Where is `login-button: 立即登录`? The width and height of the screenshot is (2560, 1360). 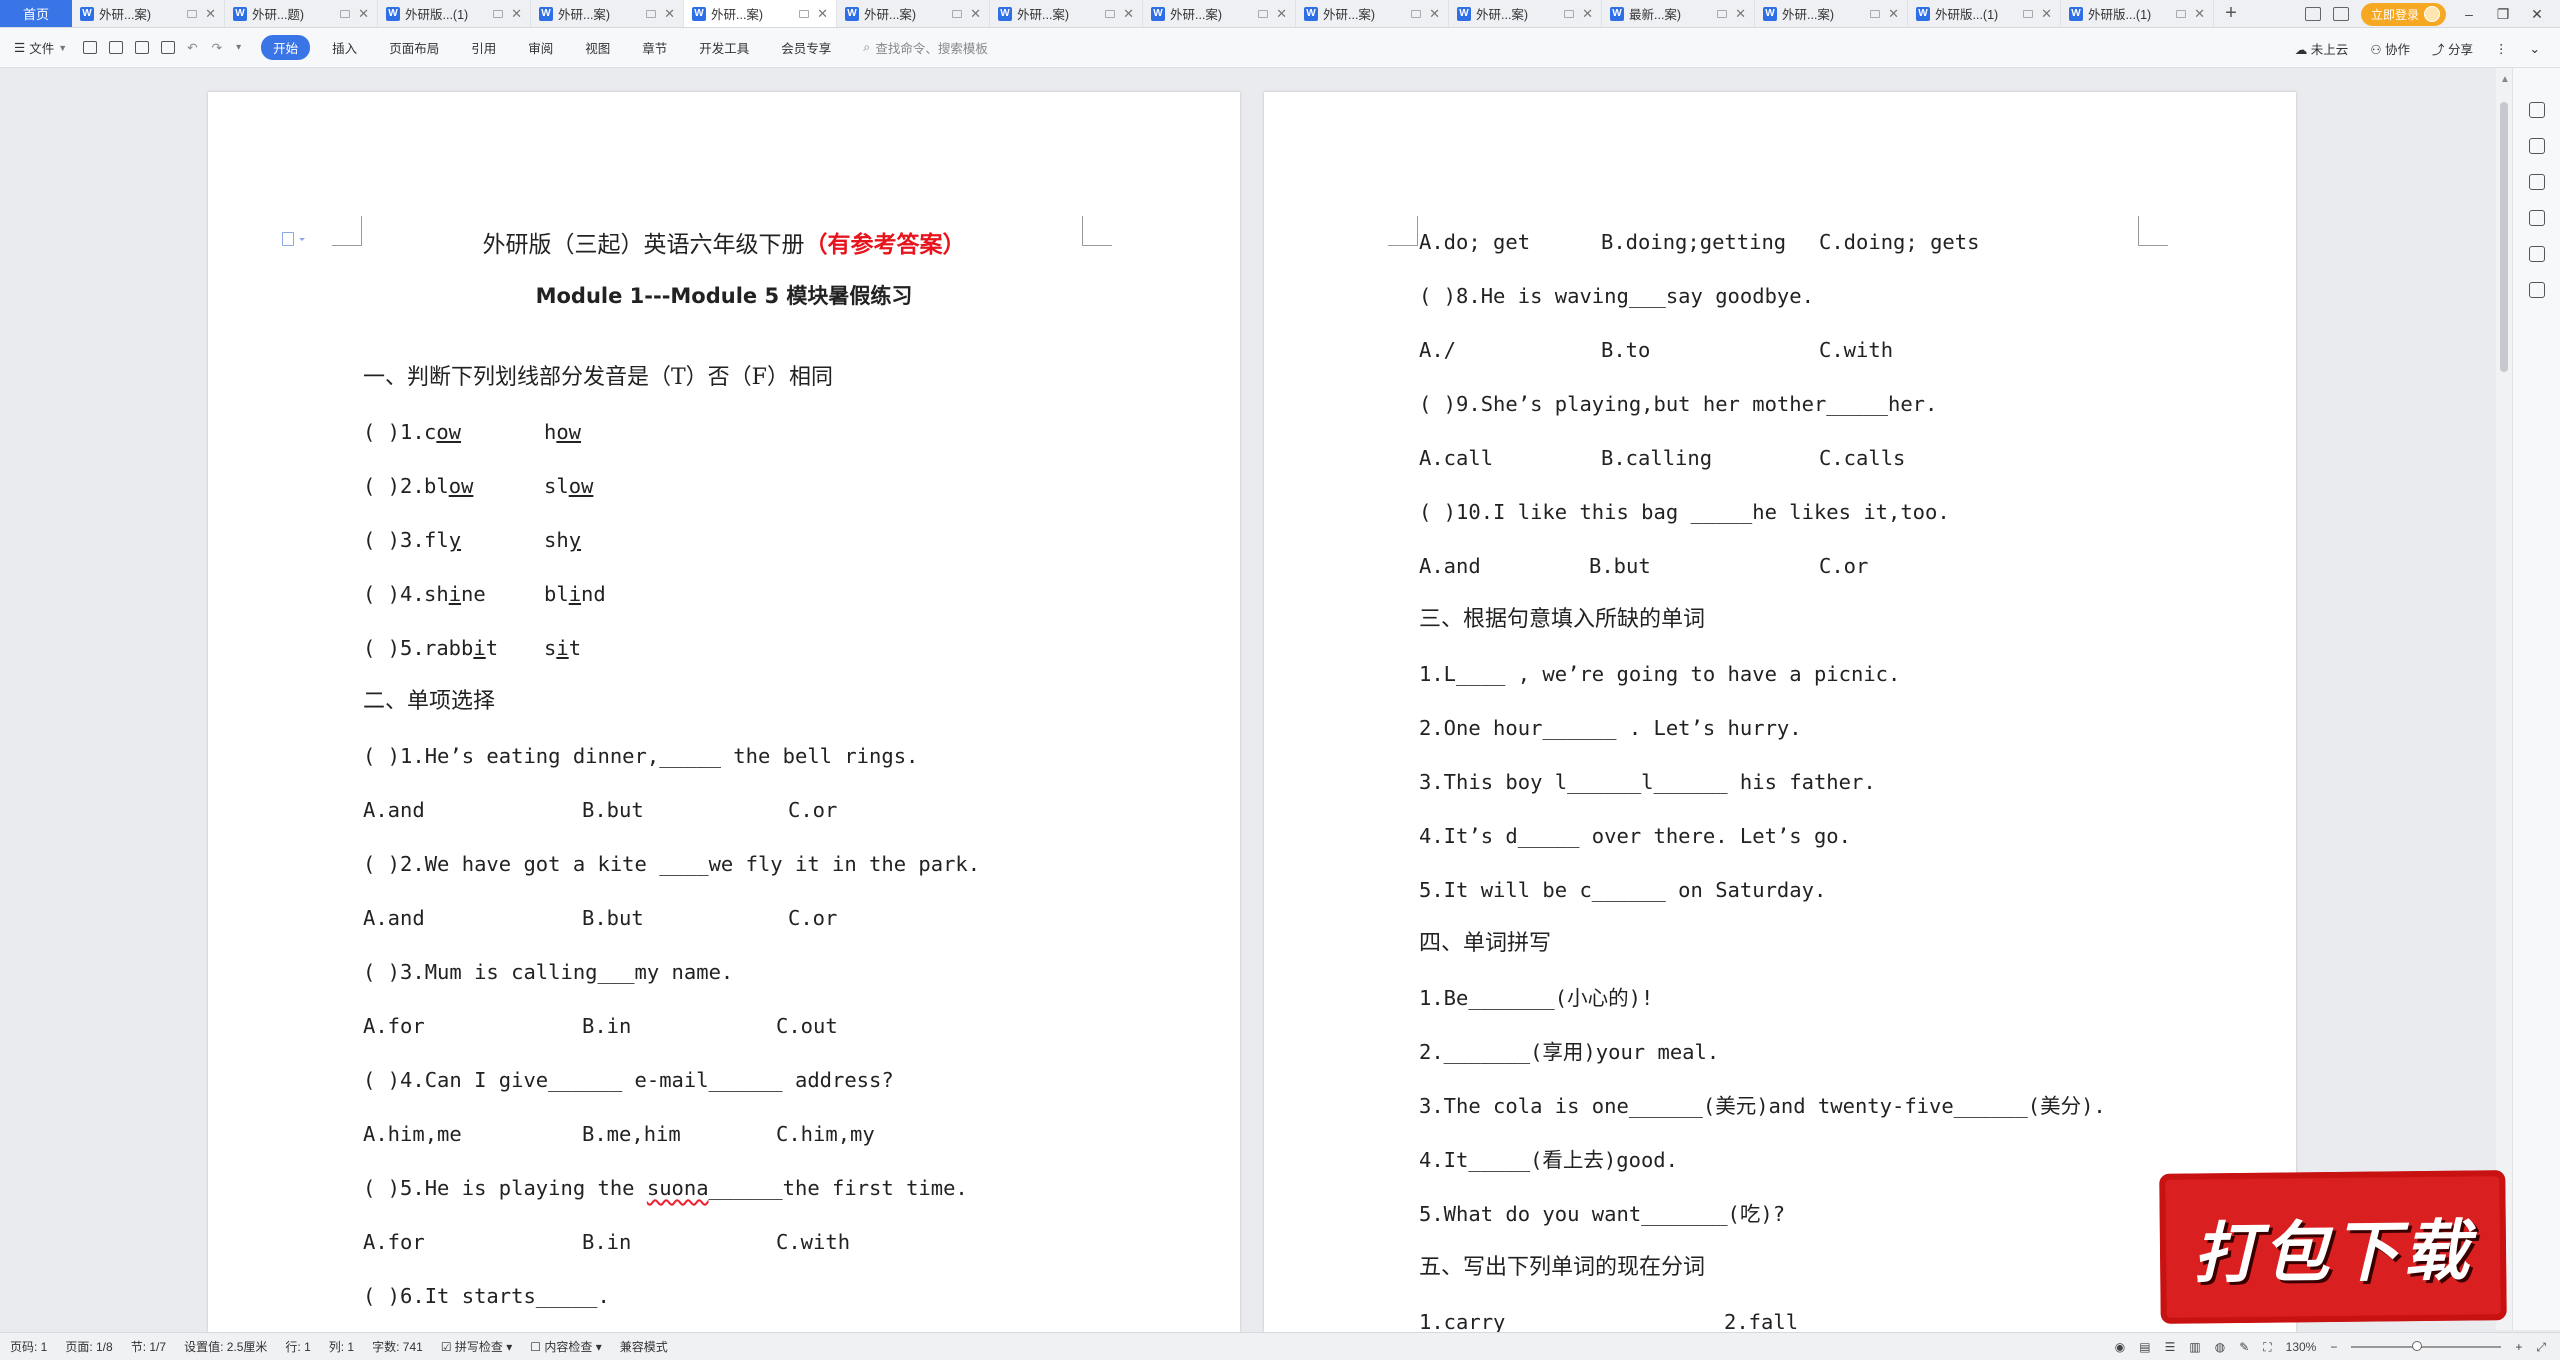
login-button: 立即登录 is located at coordinates (2403, 14).